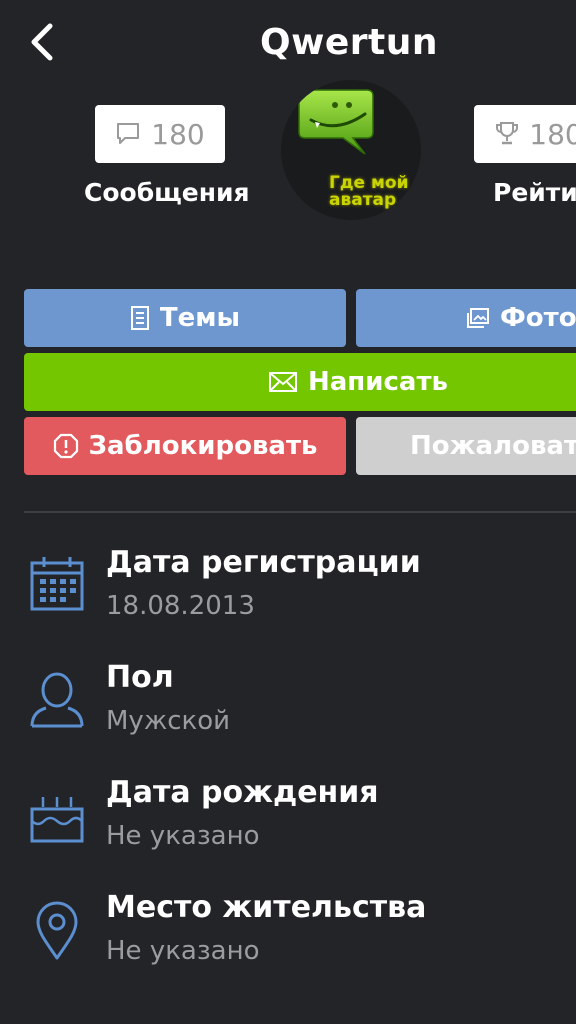 This screenshot has height=1024, width=576. I want to click on block-button: Заблокировать, so click(185, 446).